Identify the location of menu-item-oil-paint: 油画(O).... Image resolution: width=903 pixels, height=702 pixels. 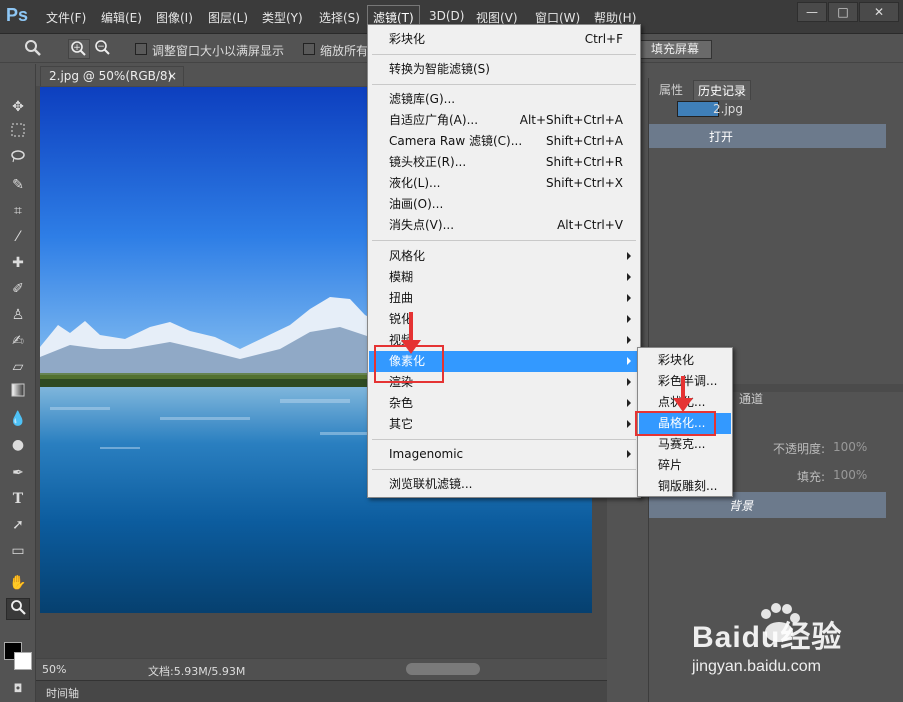
(504, 204).